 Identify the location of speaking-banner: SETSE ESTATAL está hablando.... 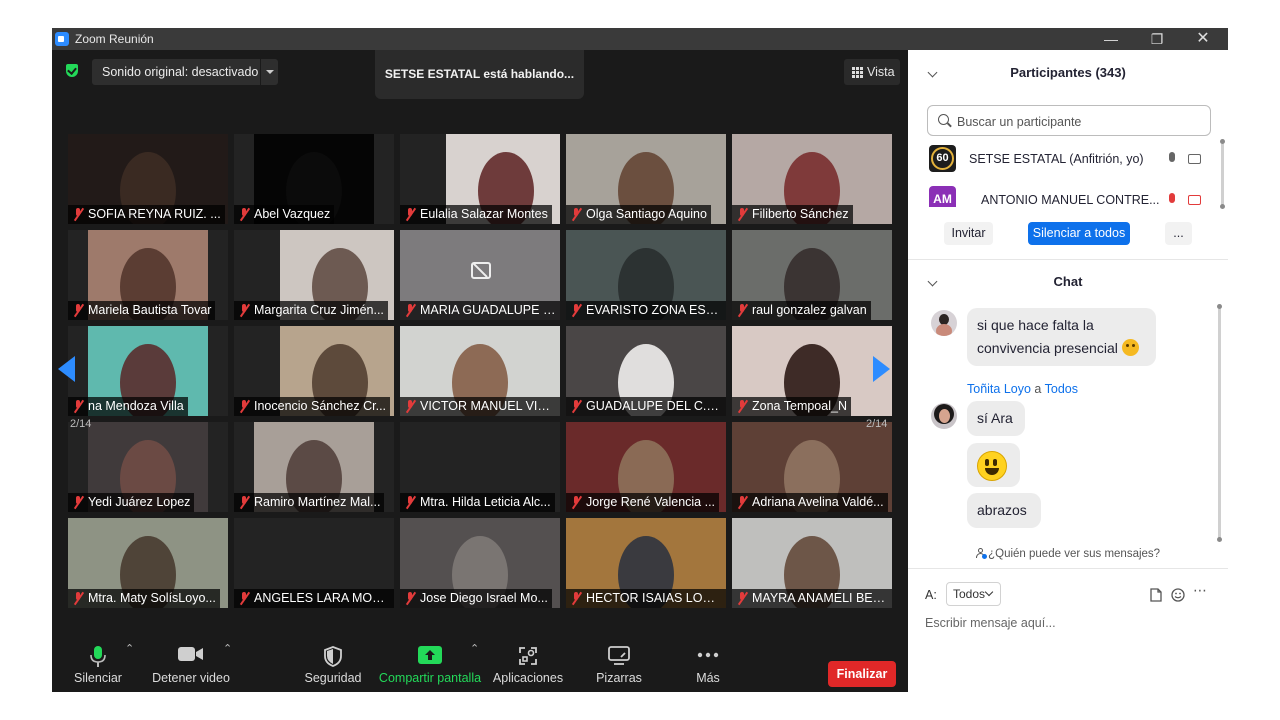
(479, 74).